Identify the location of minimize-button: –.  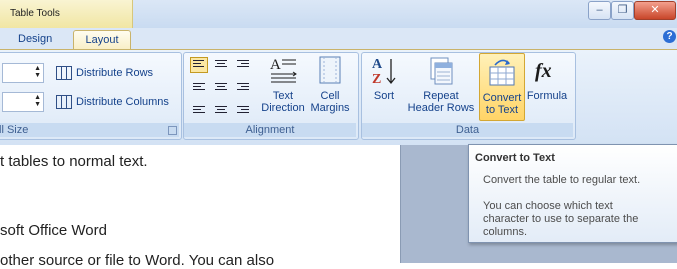
(599, 10).